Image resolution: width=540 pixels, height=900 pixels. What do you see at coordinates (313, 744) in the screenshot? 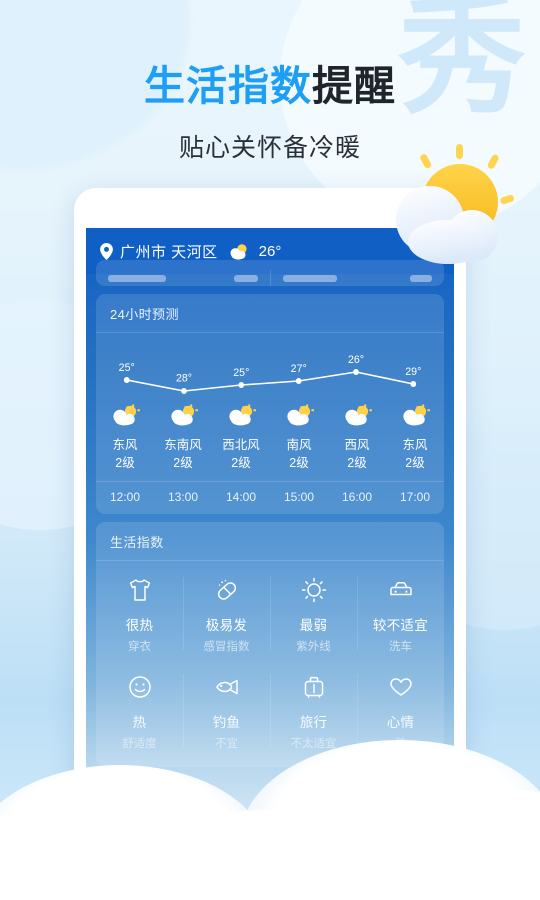
I see `life-item-key: 不太适宜` at bounding box center [313, 744].